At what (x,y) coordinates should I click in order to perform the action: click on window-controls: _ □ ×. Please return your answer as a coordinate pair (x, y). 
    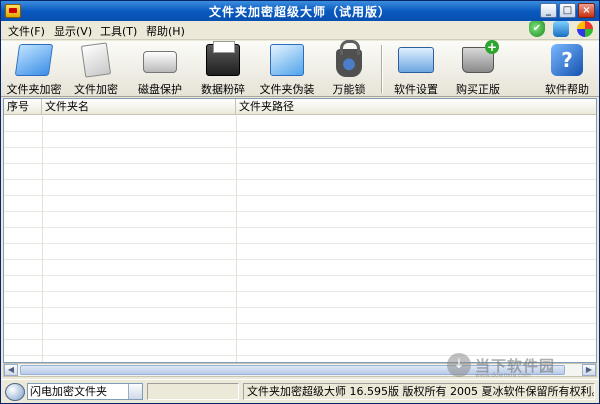
    Looking at the image, I should click on (567, 10).